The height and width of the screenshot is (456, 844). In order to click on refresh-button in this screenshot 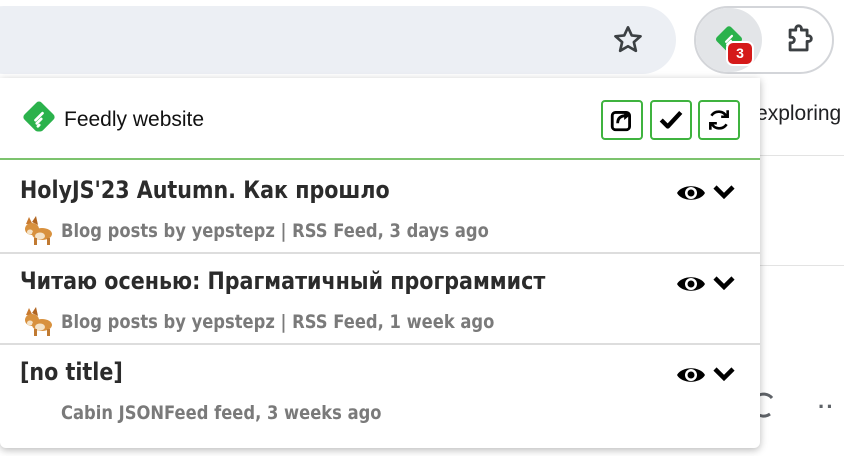, I will do `click(719, 120)`.